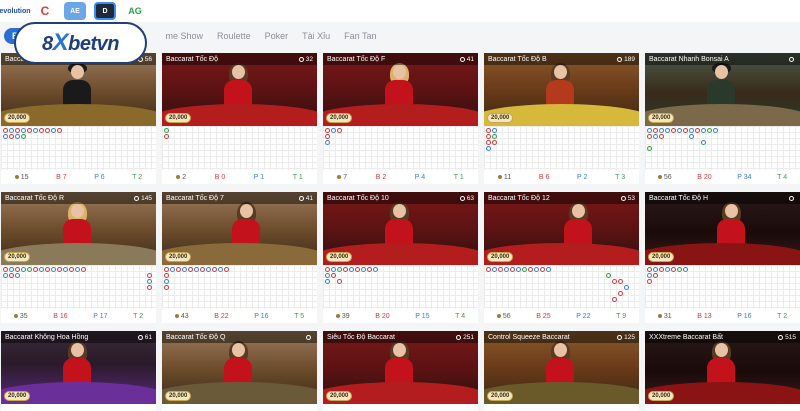  I want to click on banker-count: B 22, so click(221, 316).